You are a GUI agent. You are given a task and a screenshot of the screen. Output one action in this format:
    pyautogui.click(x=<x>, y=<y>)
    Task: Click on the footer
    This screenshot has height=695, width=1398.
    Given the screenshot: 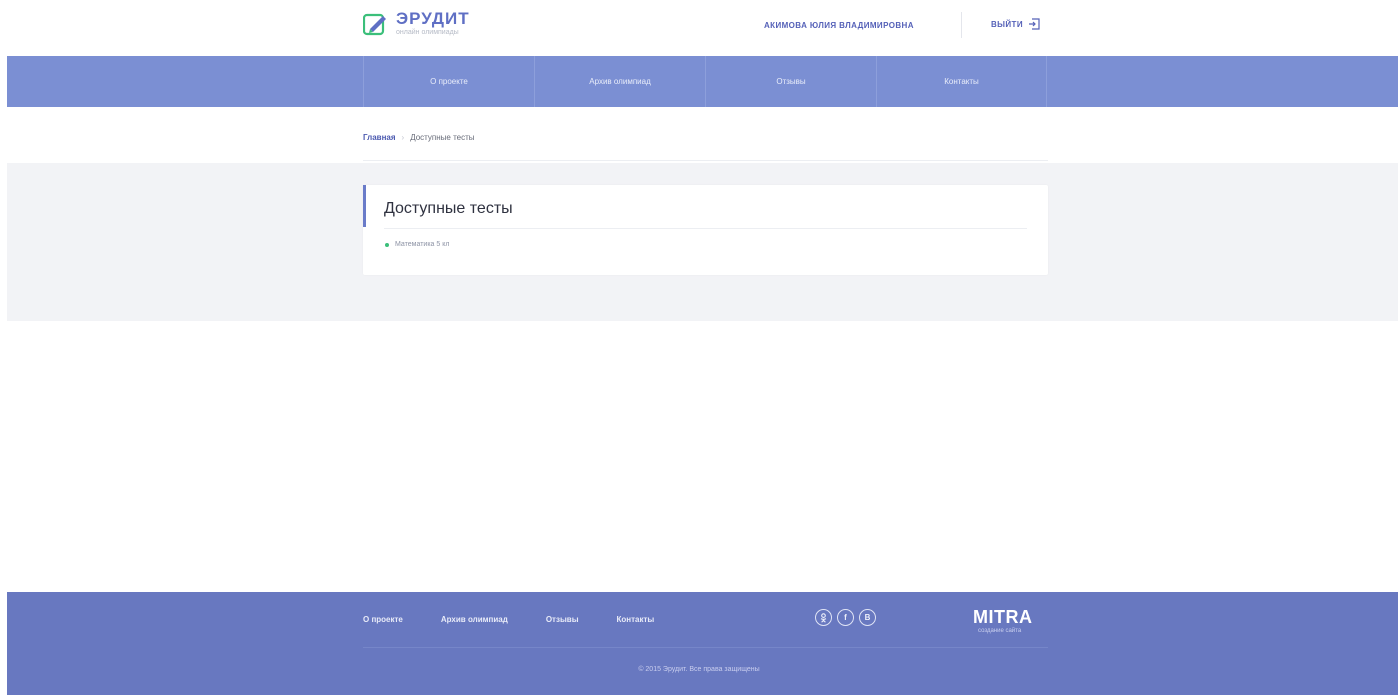 What is the action you would take?
    pyautogui.click(x=702, y=643)
    